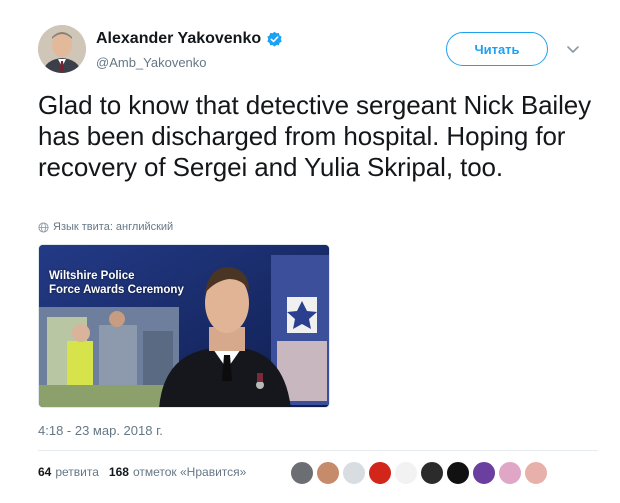  I want to click on globe-icon, so click(43, 227).